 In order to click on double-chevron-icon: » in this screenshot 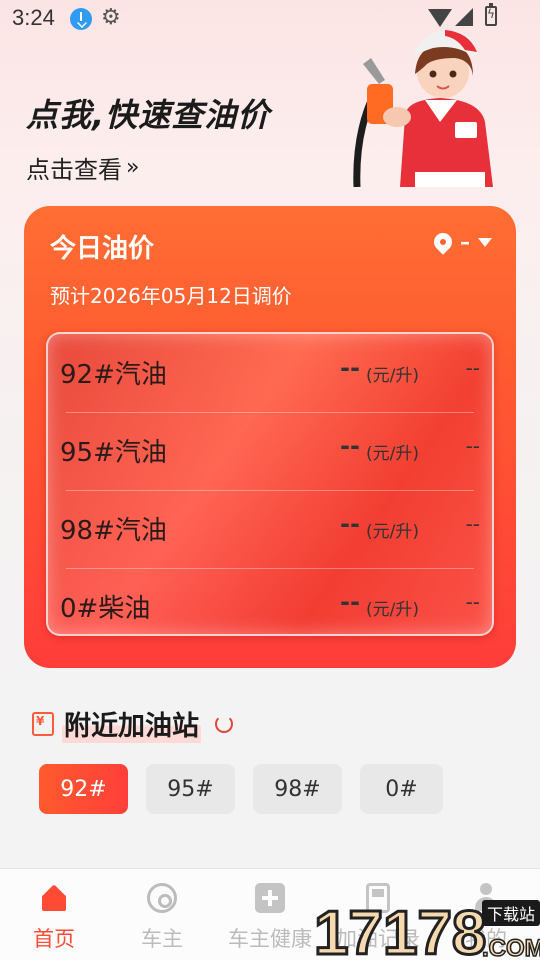, I will do `click(133, 167)`.